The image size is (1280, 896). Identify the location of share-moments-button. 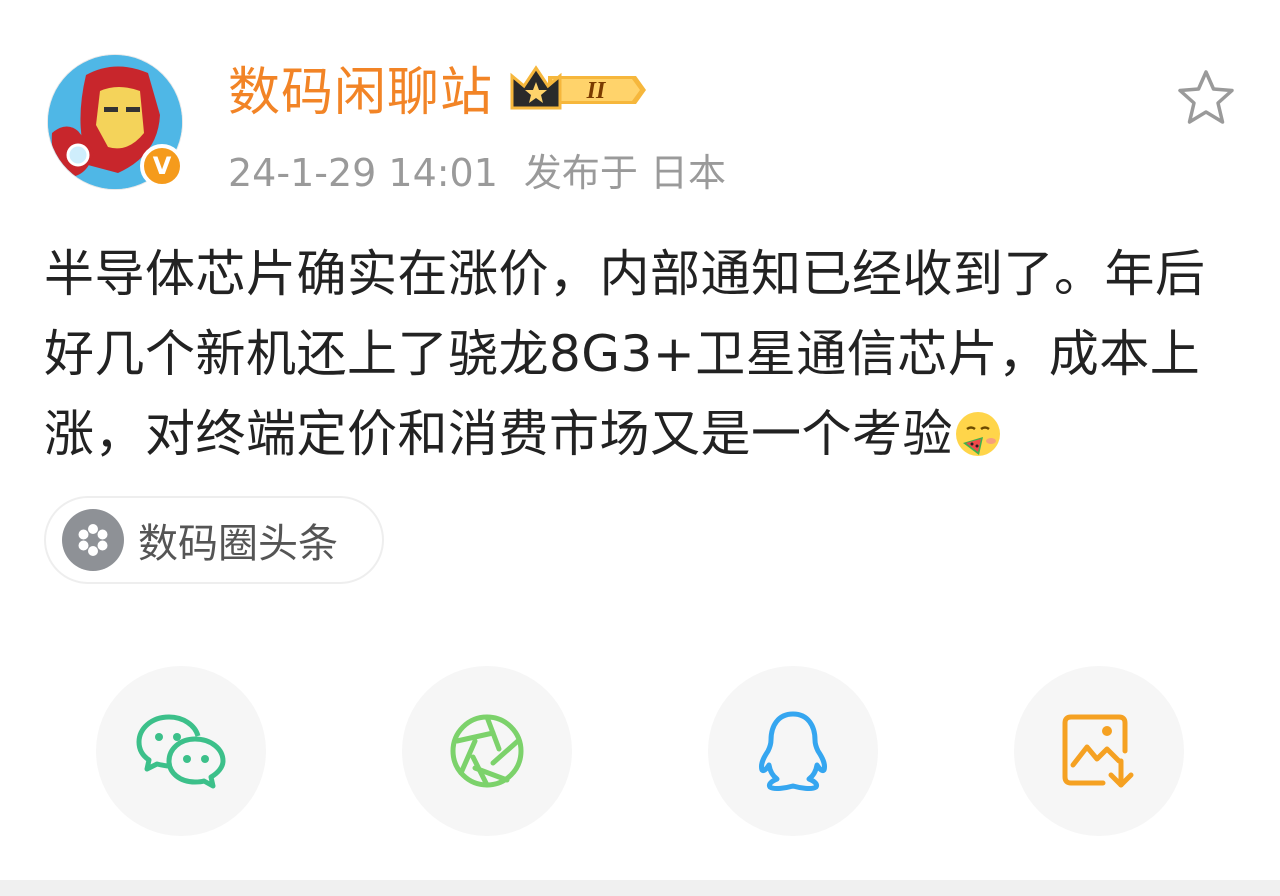
(487, 751).